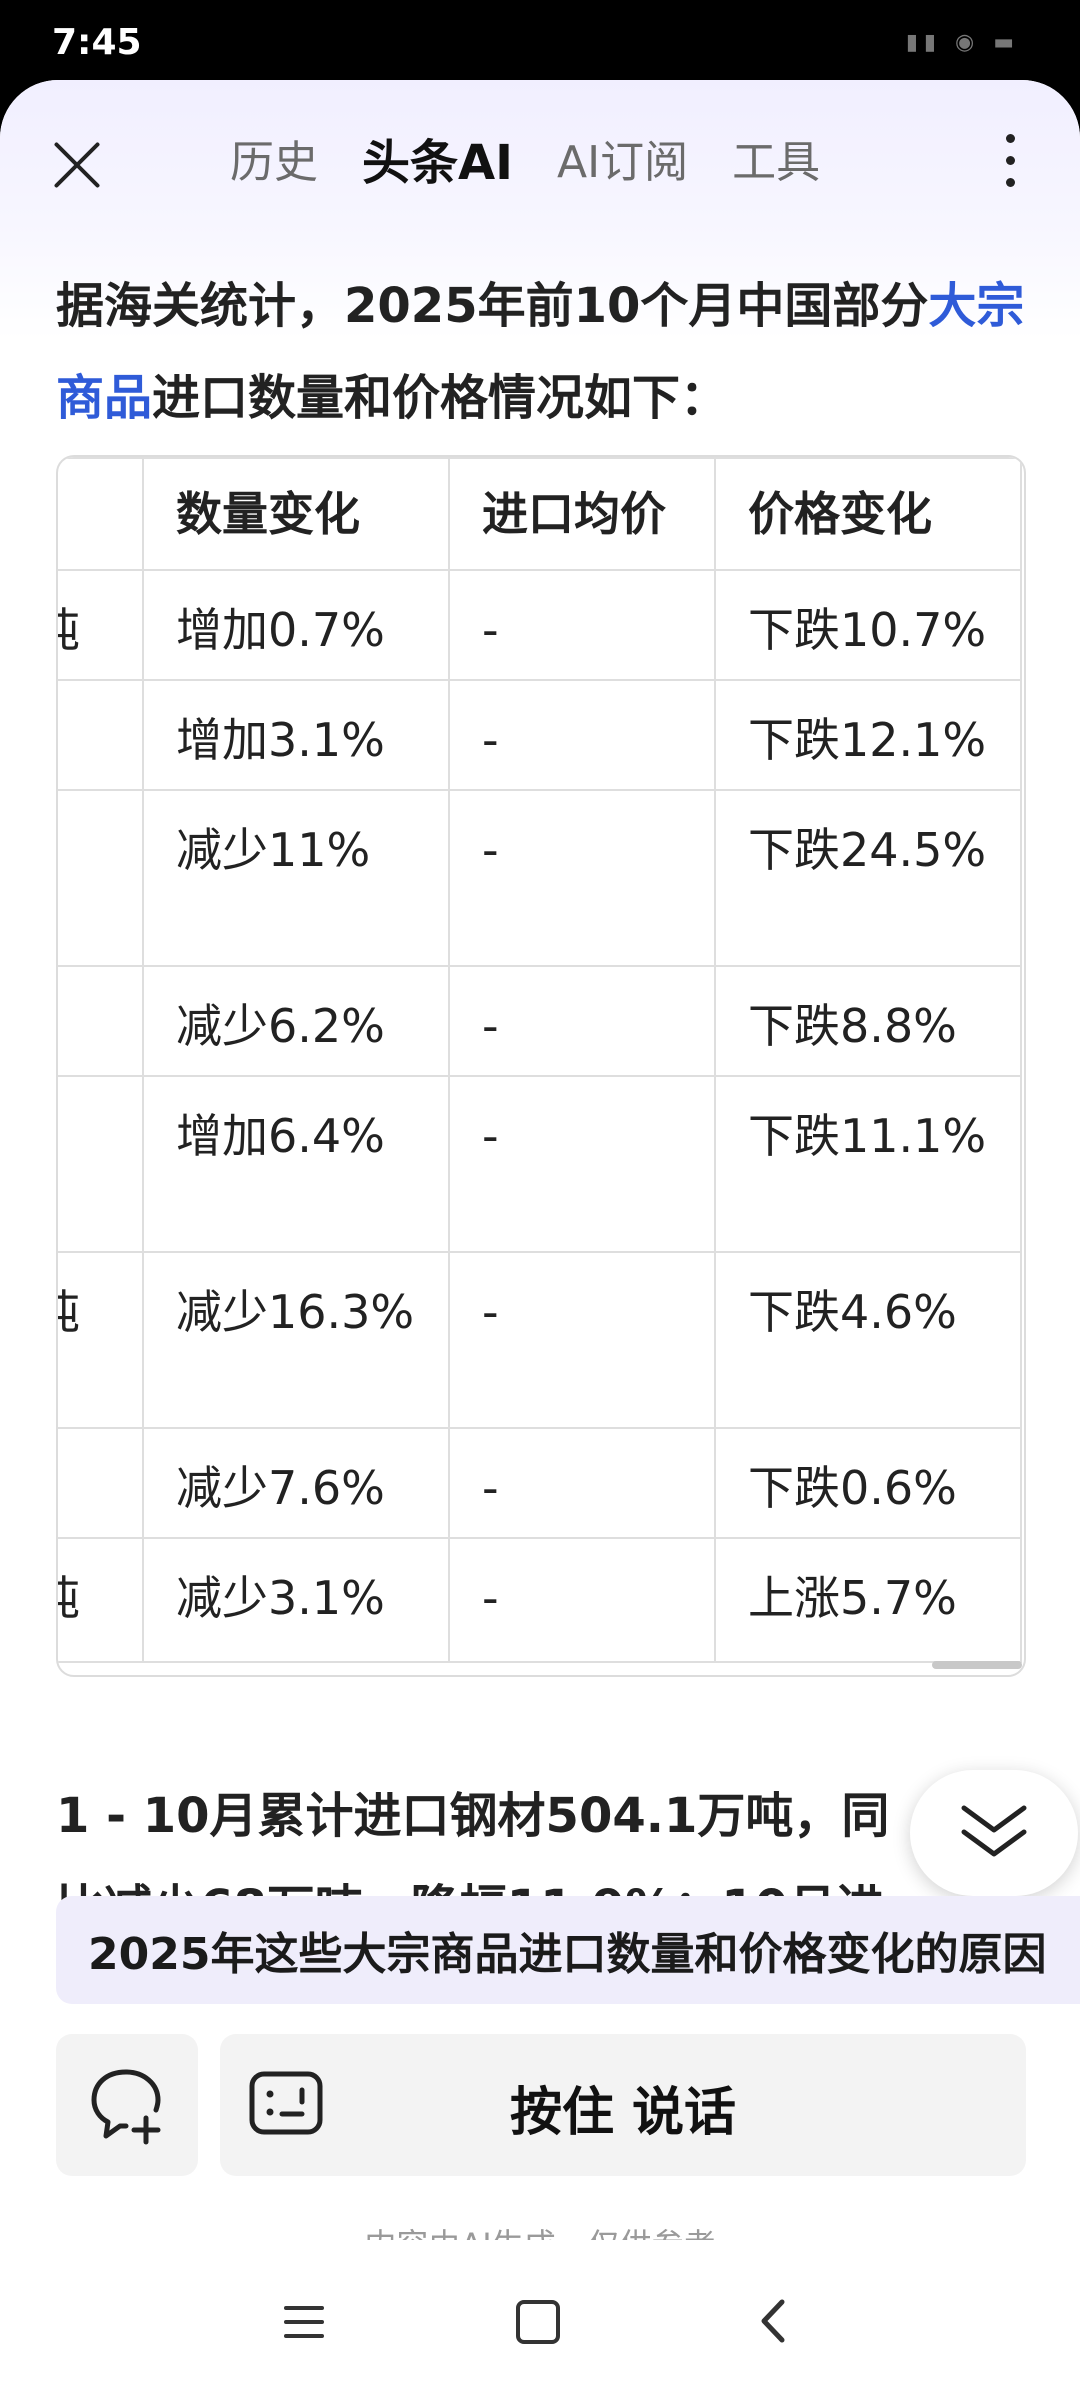  What do you see at coordinates (492, 306) in the screenshot?
I see `intro-text: 据海关统计，2025年前10个月中国部分` at bounding box center [492, 306].